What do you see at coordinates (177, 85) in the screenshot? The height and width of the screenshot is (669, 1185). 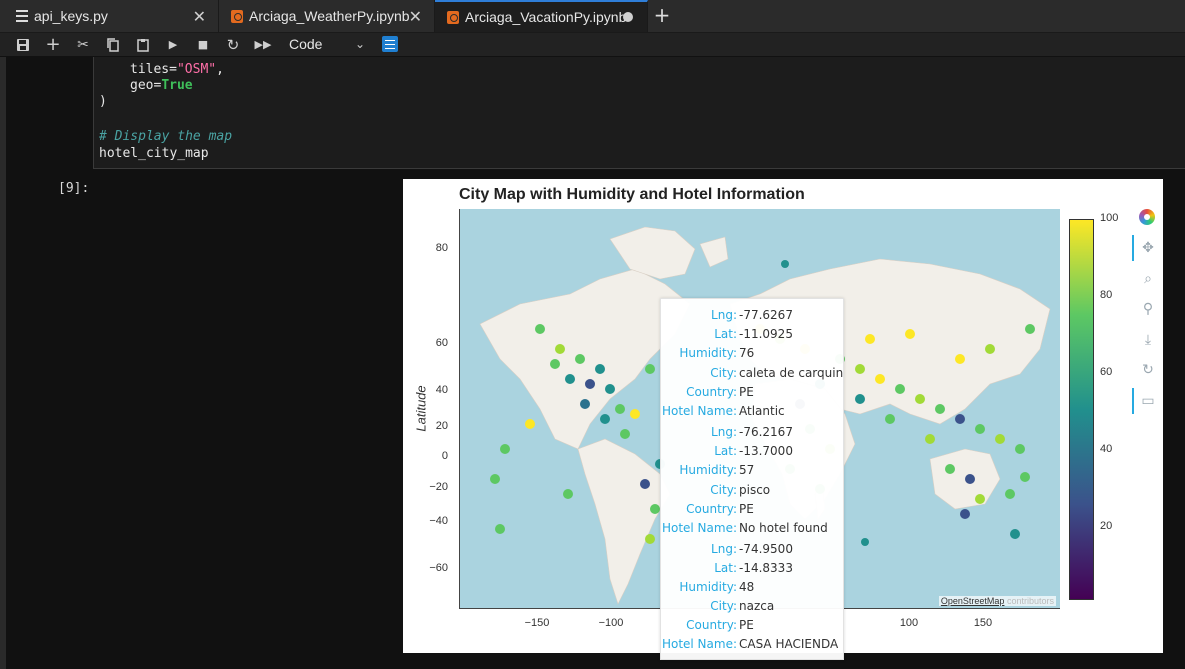 I see `code-token: True` at bounding box center [177, 85].